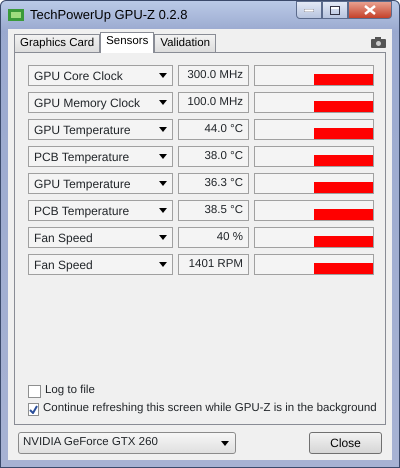 The width and height of the screenshot is (400, 468). What do you see at coordinates (213, 102) in the screenshot?
I see `sensor-reading: 100.0 MHz` at bounding box center [213, 102].